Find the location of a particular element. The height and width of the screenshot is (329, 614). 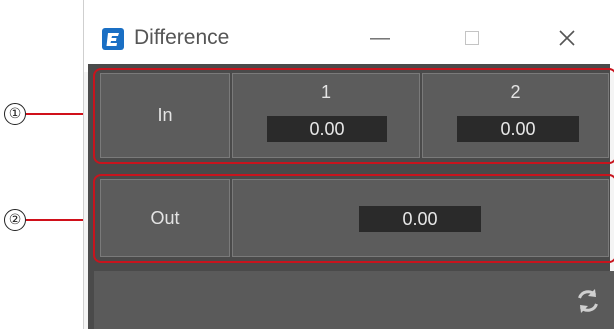

out-value: 0.00 is located at coordinates (420, 219).